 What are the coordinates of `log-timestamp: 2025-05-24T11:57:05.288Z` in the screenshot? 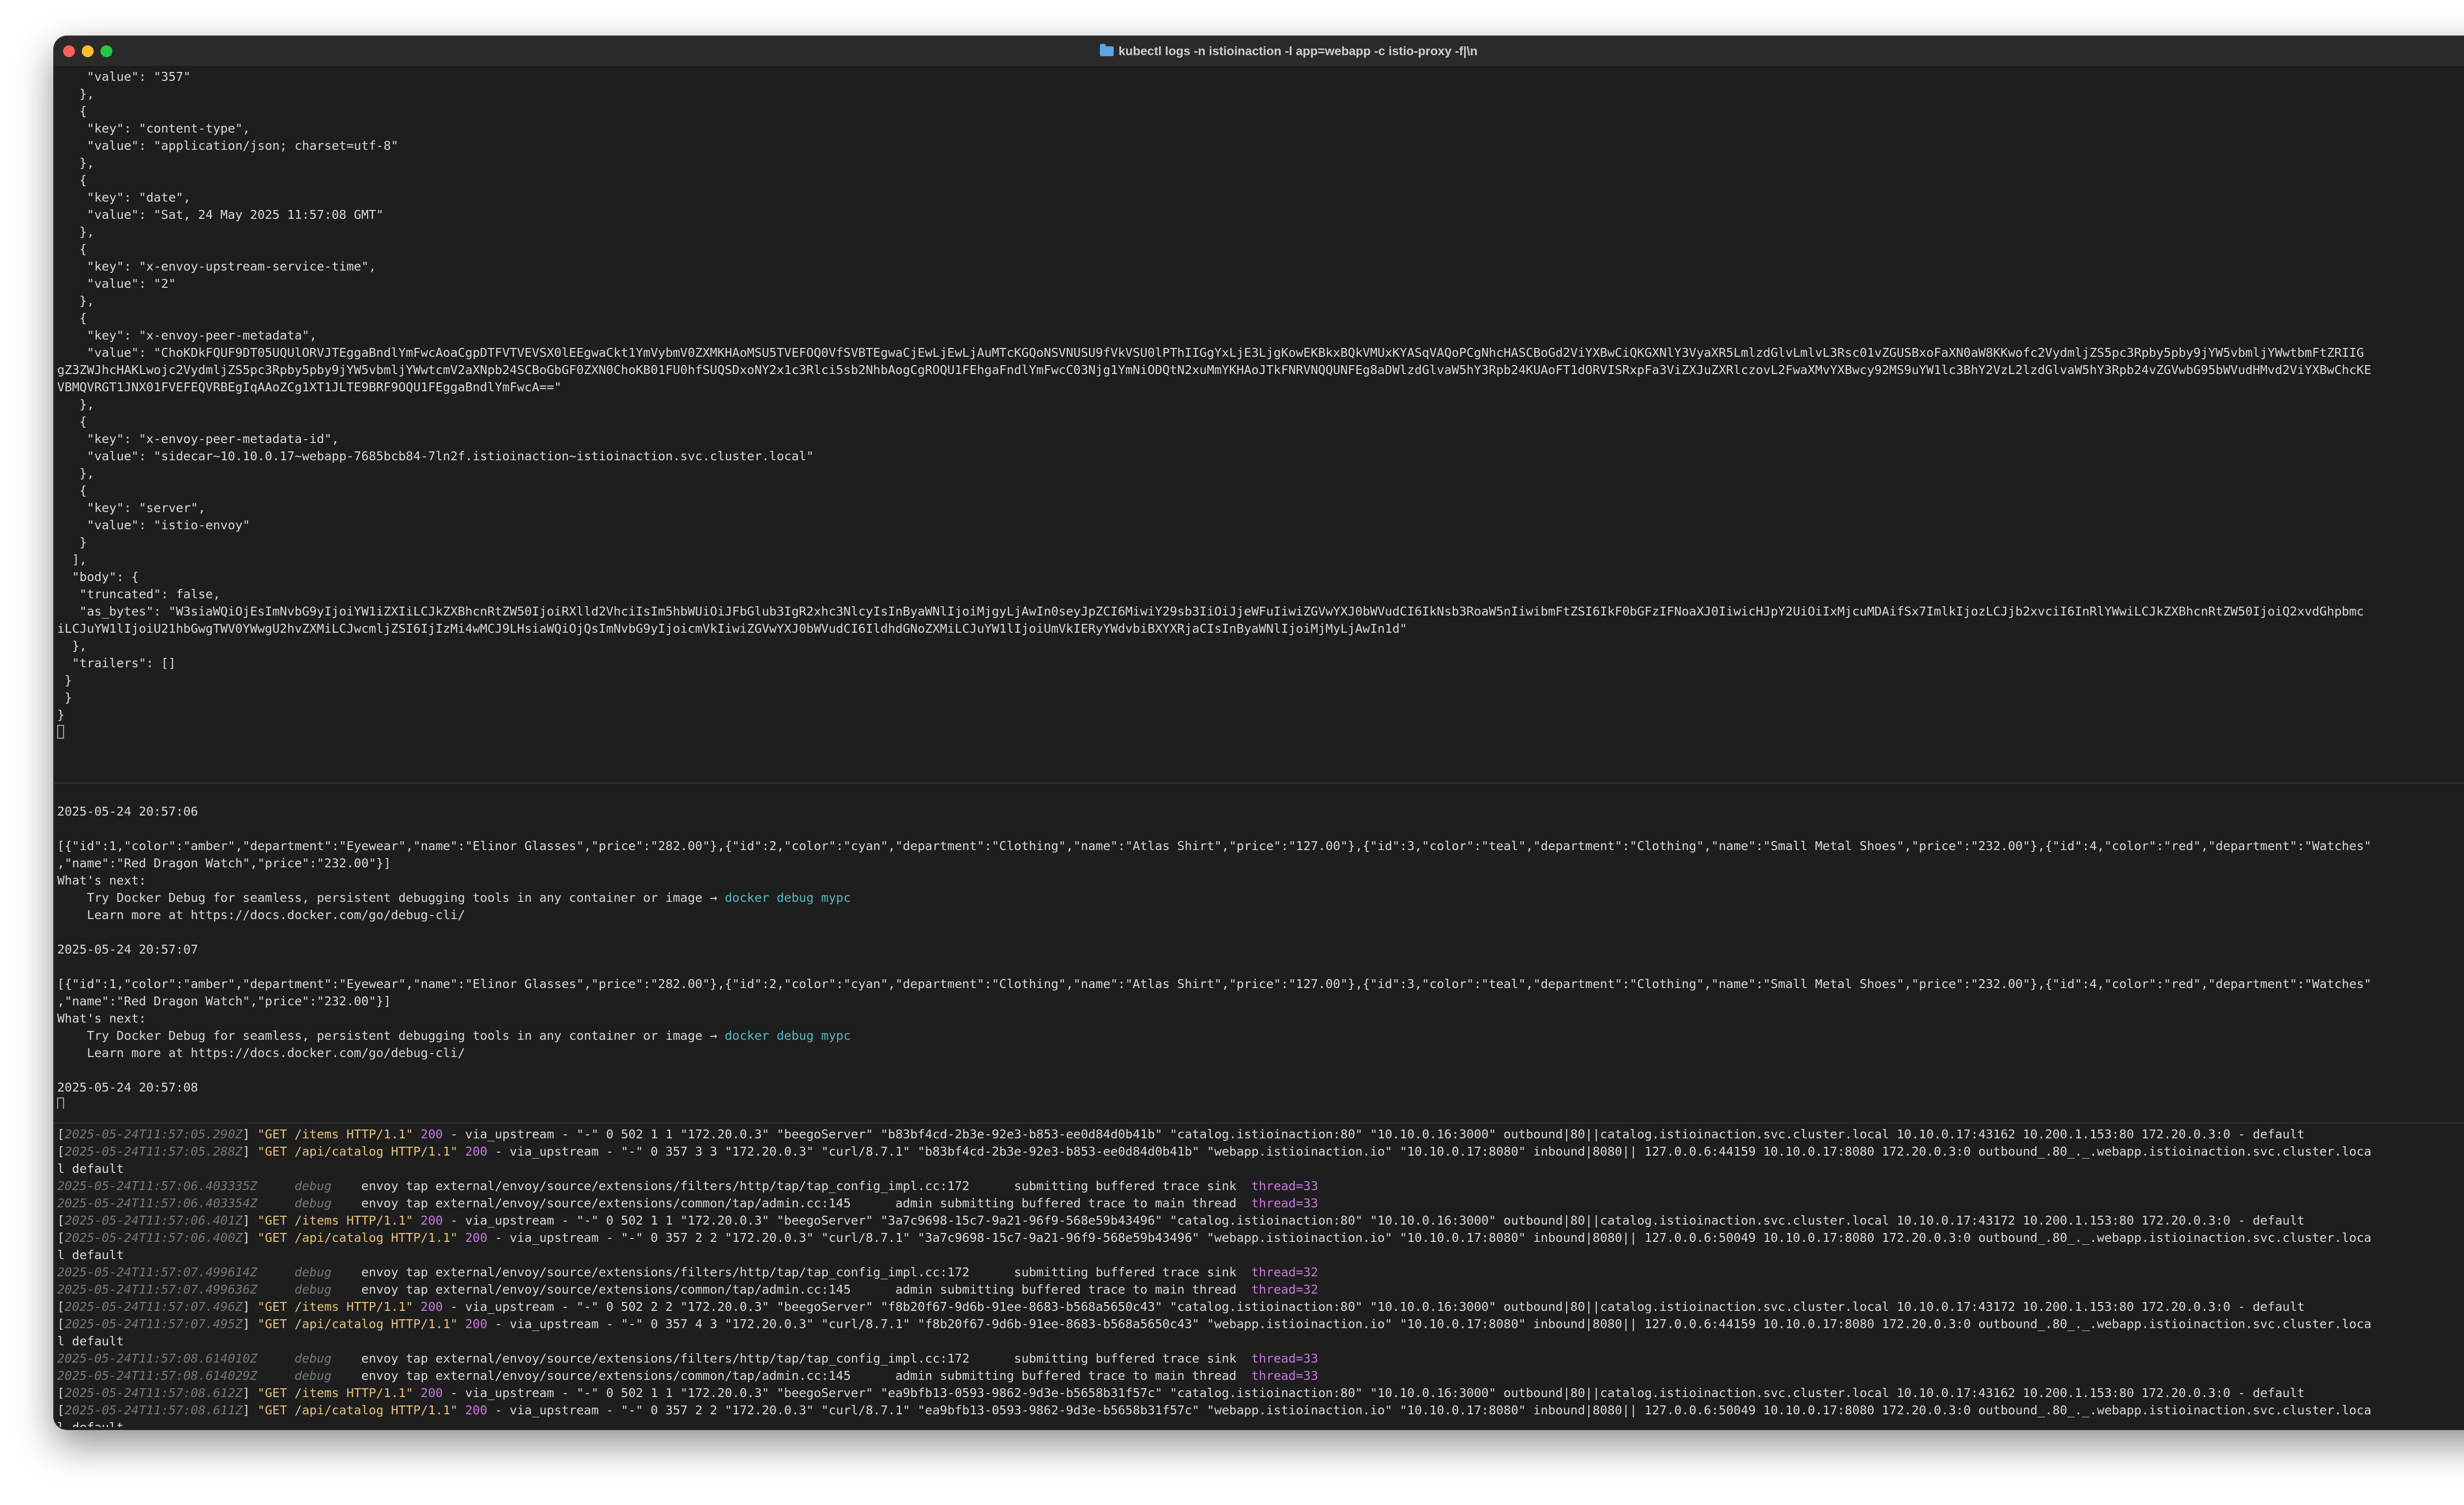 It's located at (154, 1151).